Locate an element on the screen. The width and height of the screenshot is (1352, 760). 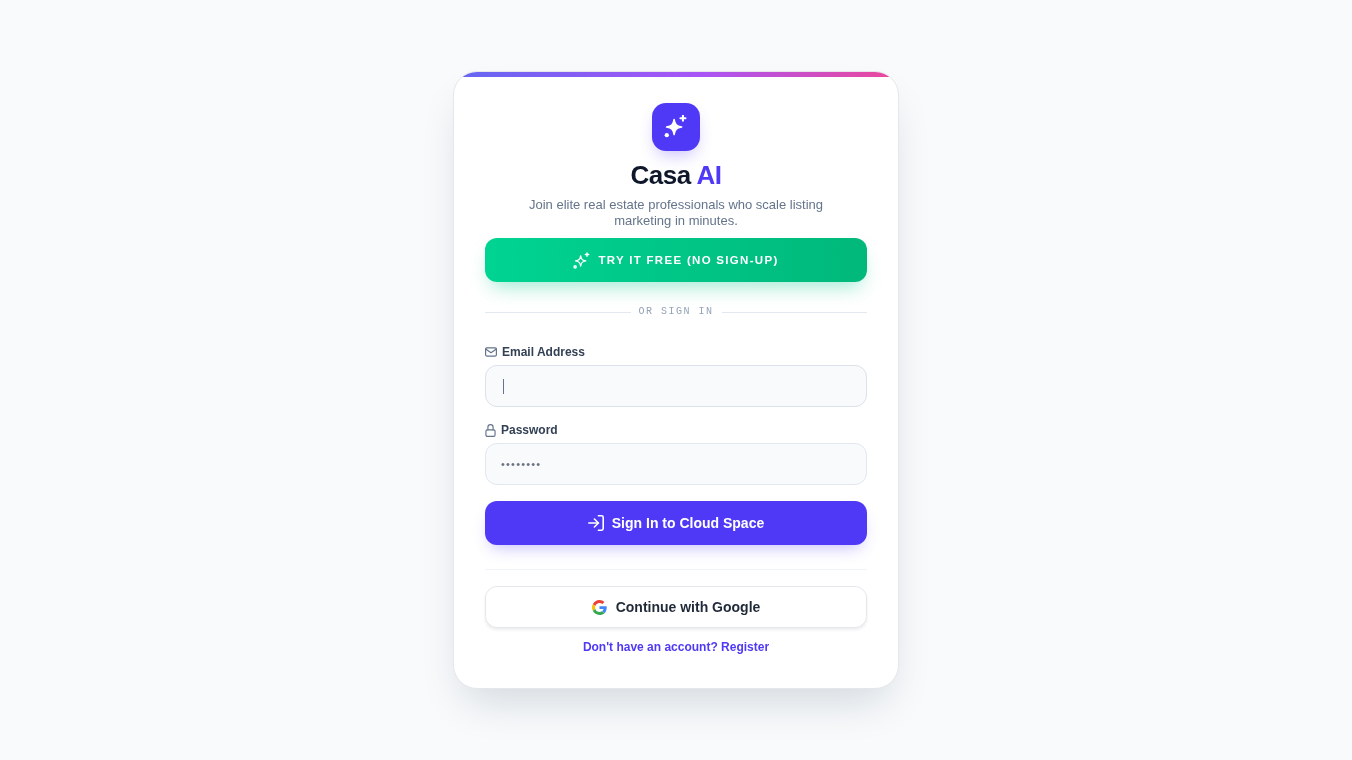
app-title: Casa AI is located at coordinates (676, 175).